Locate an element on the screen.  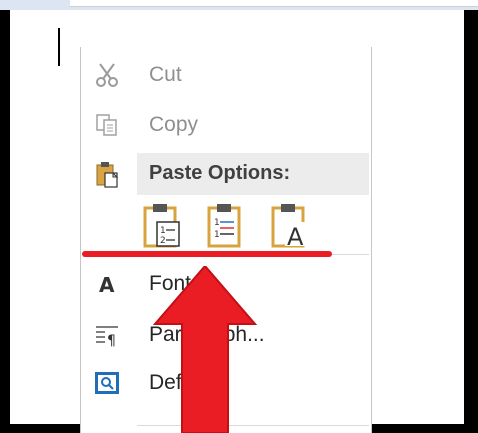
menu-item-copy: Copy is located at coordinates (226, 125).